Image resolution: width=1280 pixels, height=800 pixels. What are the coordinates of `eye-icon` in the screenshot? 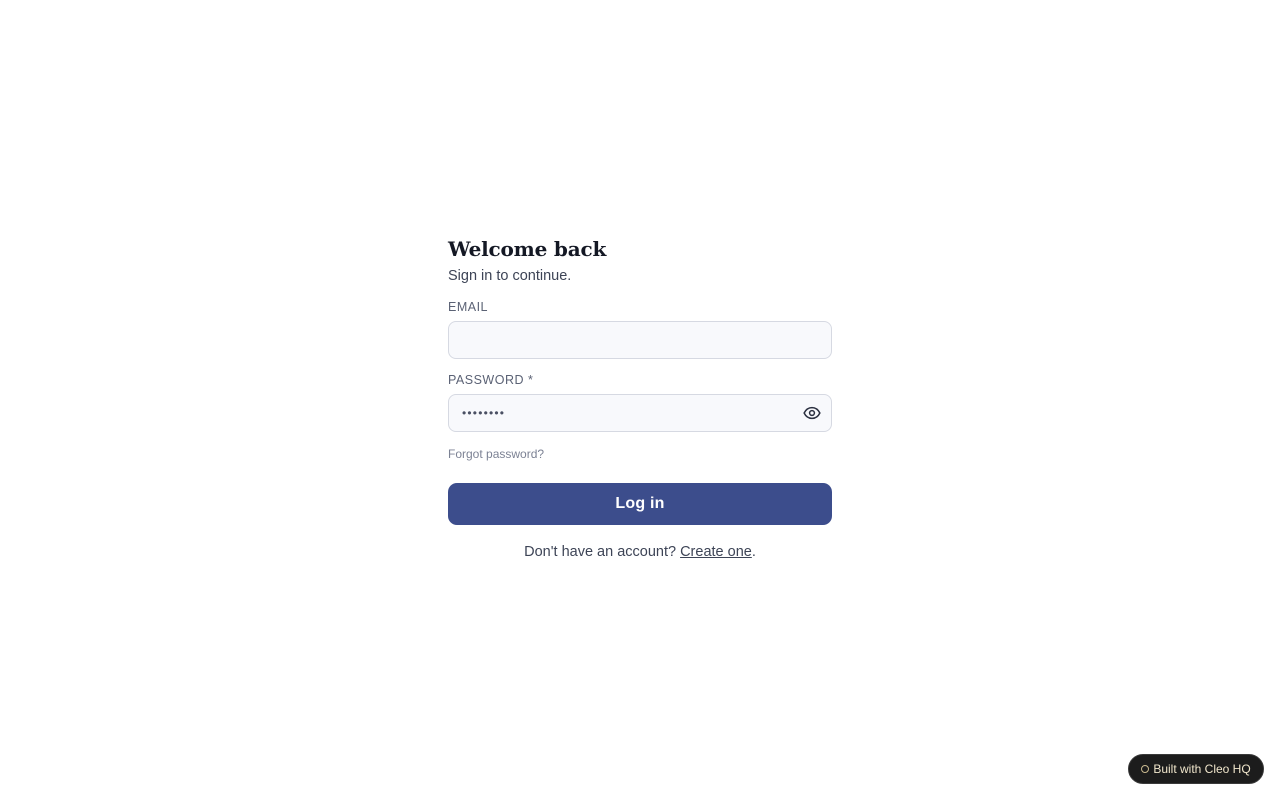 It's located at (812, 413).